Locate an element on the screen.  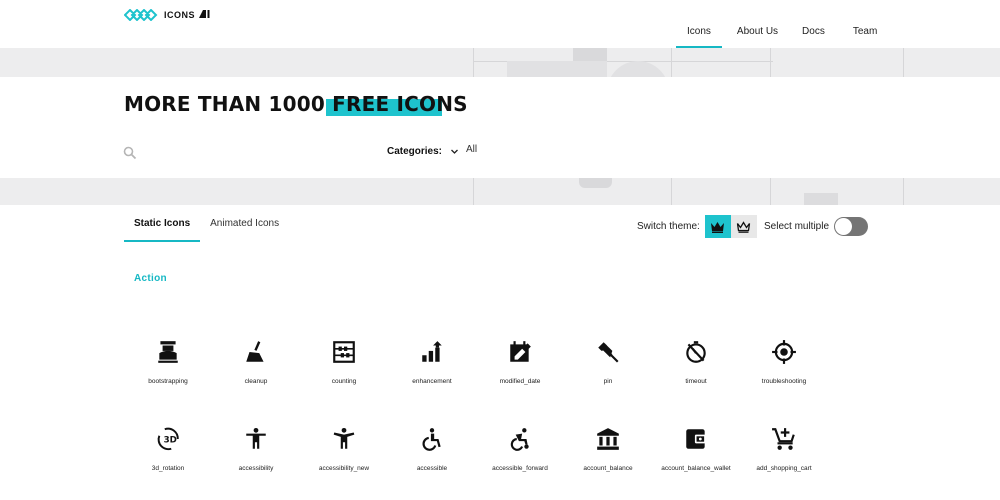
icon-label: timeout is located at coordinates (696, 381).